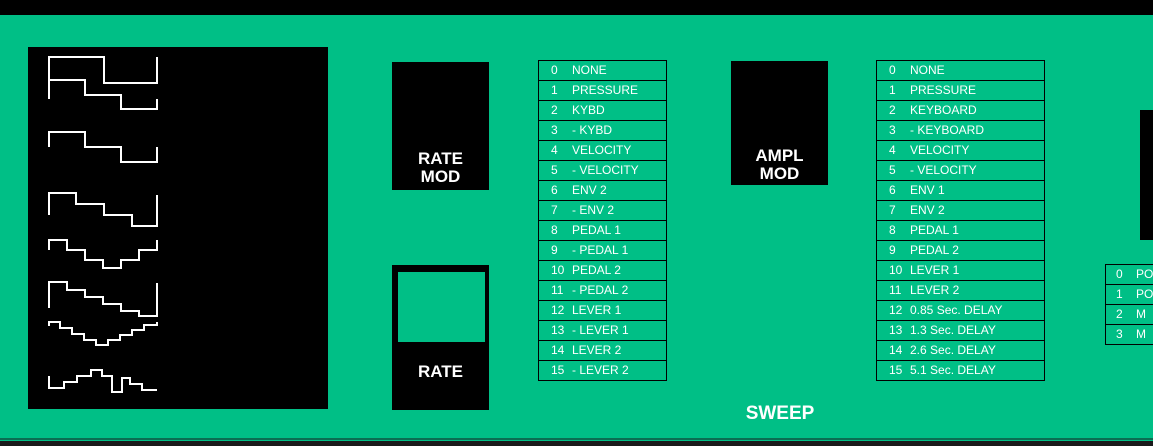  I want to click on rate-mod-source-item: 10 PEDAL 2, so click(602, 271).